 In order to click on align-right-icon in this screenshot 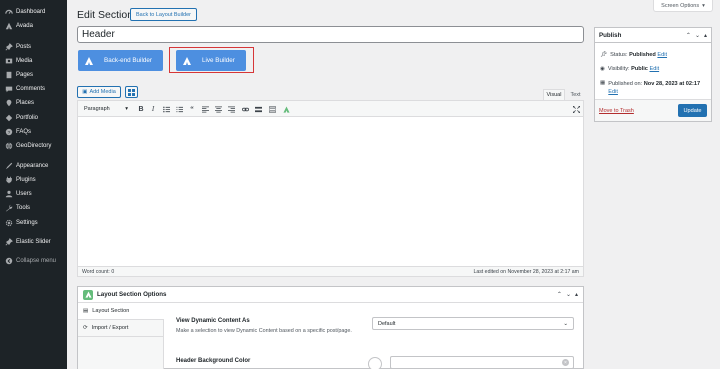, I will do `click(231, 109)`.